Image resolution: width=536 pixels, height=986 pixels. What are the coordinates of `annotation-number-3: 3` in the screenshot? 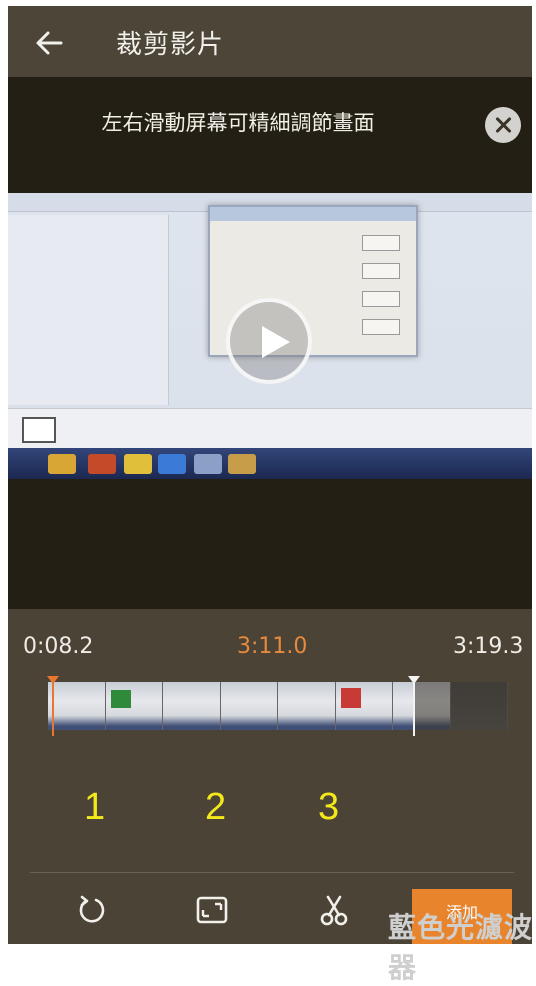 It's located at (329, 807).